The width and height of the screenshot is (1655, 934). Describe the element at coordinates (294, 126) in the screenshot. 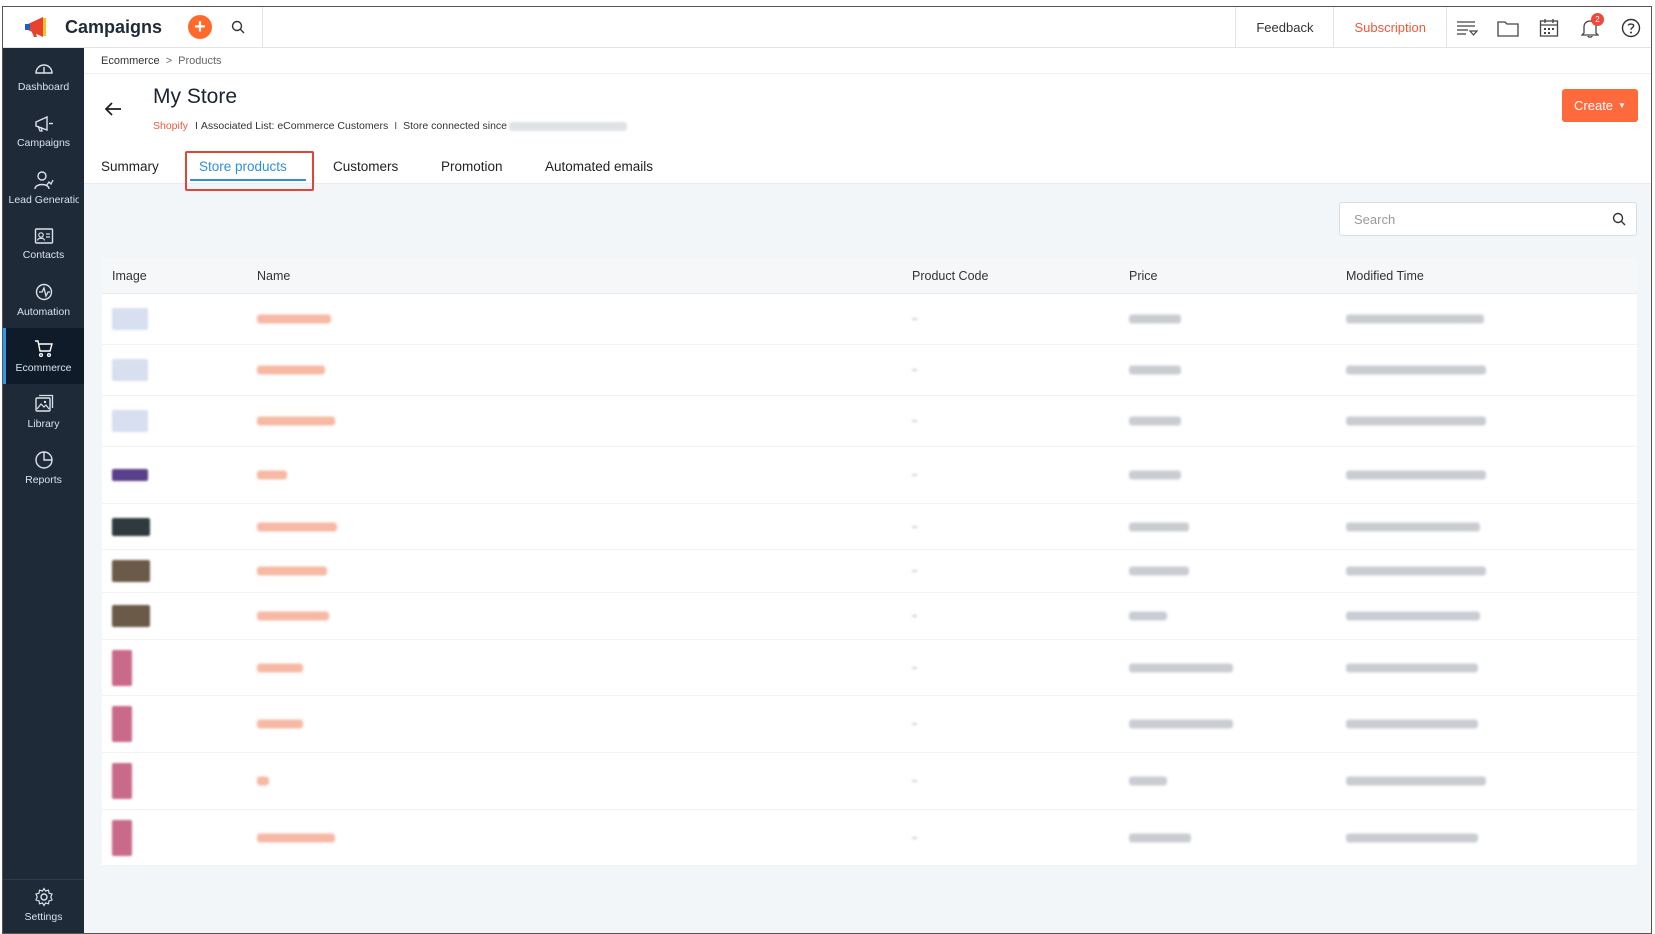

I see `associated-list: Associated List: eCommerce Customers` at that location.